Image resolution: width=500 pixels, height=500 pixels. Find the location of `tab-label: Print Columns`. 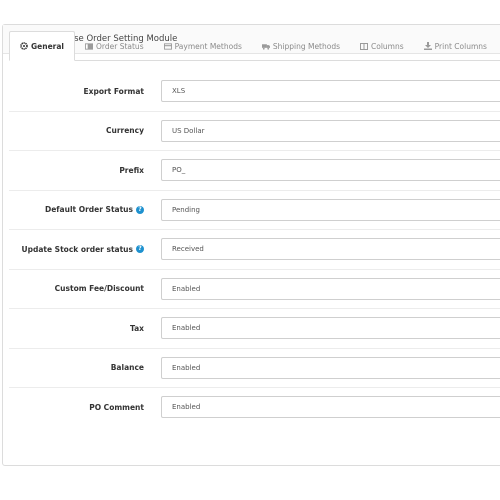

tab-label: Print Columns is located at coordinates (460, 46).